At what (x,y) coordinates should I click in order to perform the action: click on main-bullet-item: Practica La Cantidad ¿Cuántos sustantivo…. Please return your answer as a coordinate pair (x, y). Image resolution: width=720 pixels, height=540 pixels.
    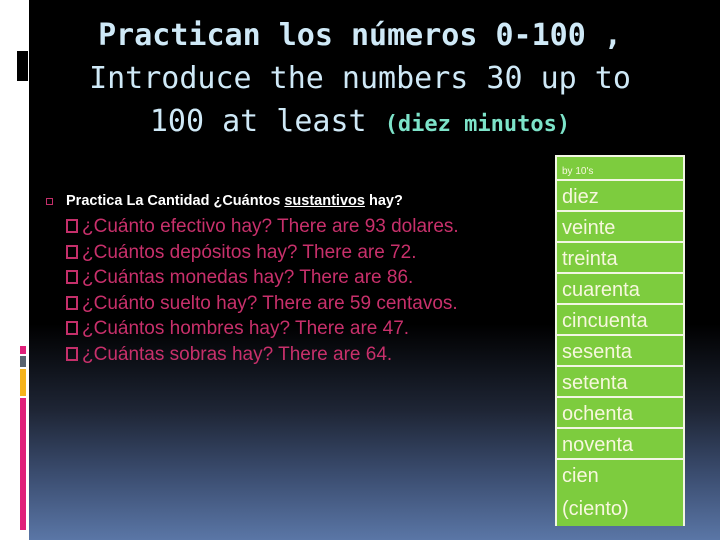
    Looking at the image, I should click on (296, 201).